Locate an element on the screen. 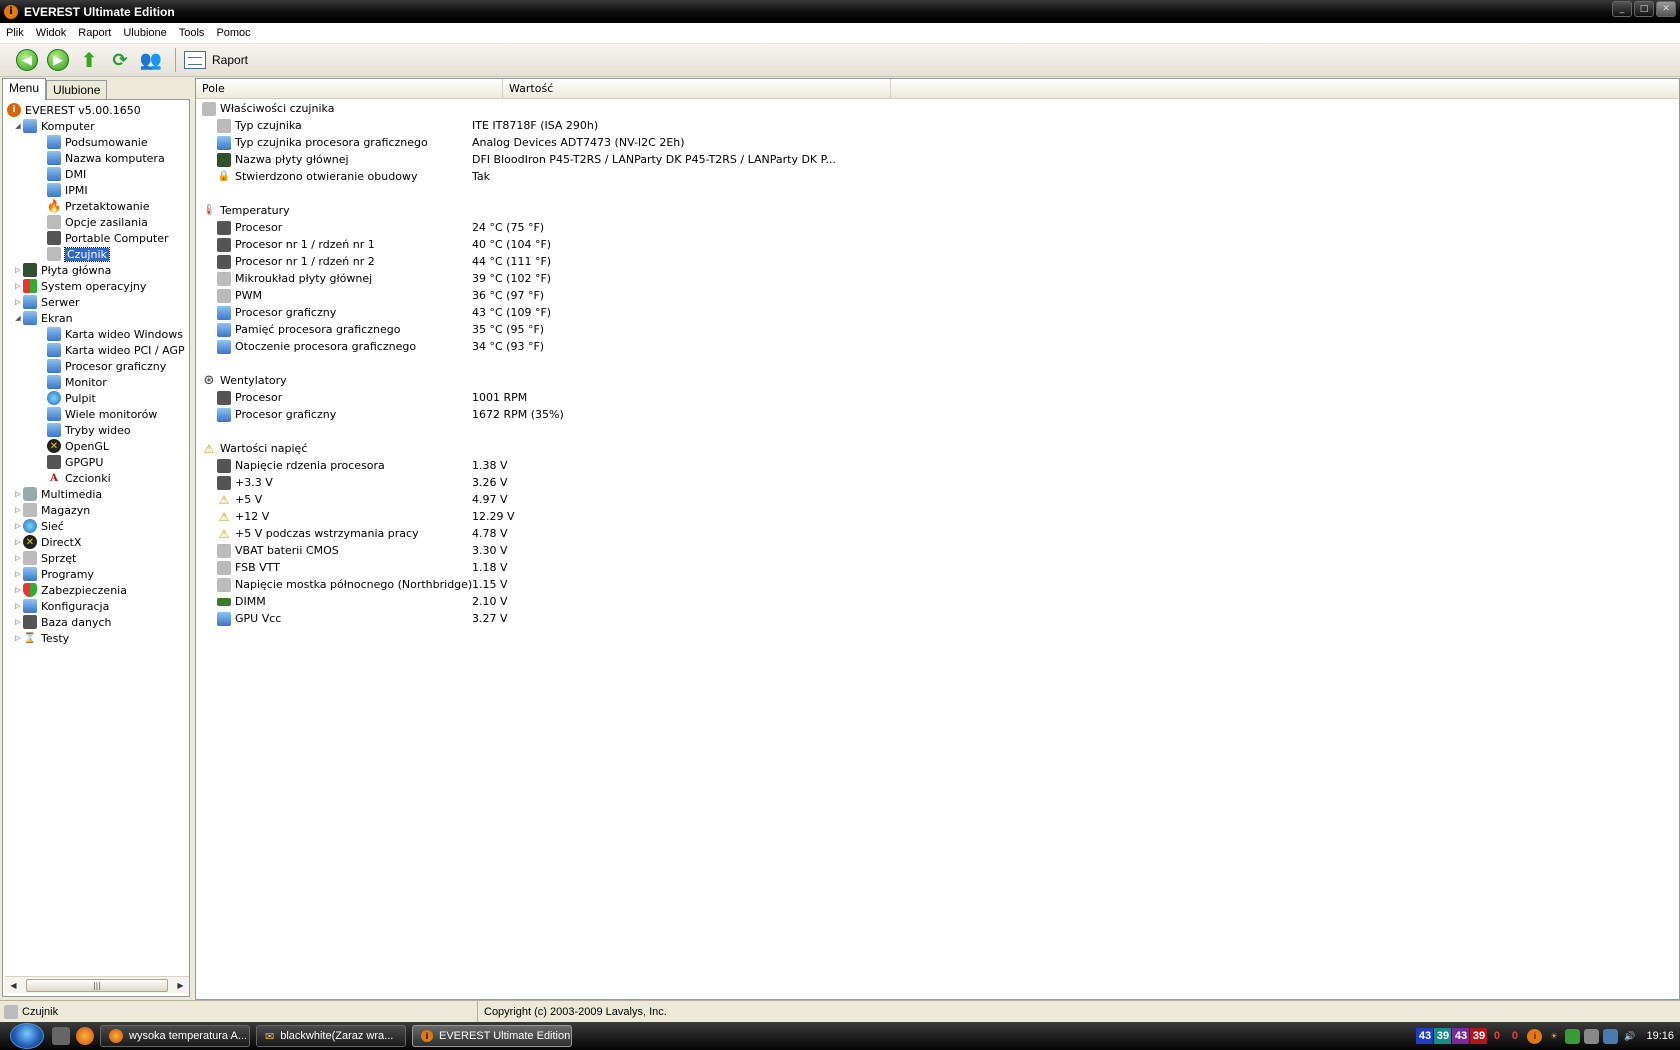  tree-item-tryby-wideo: Tryby wideo is located at coordinates (96, 430).